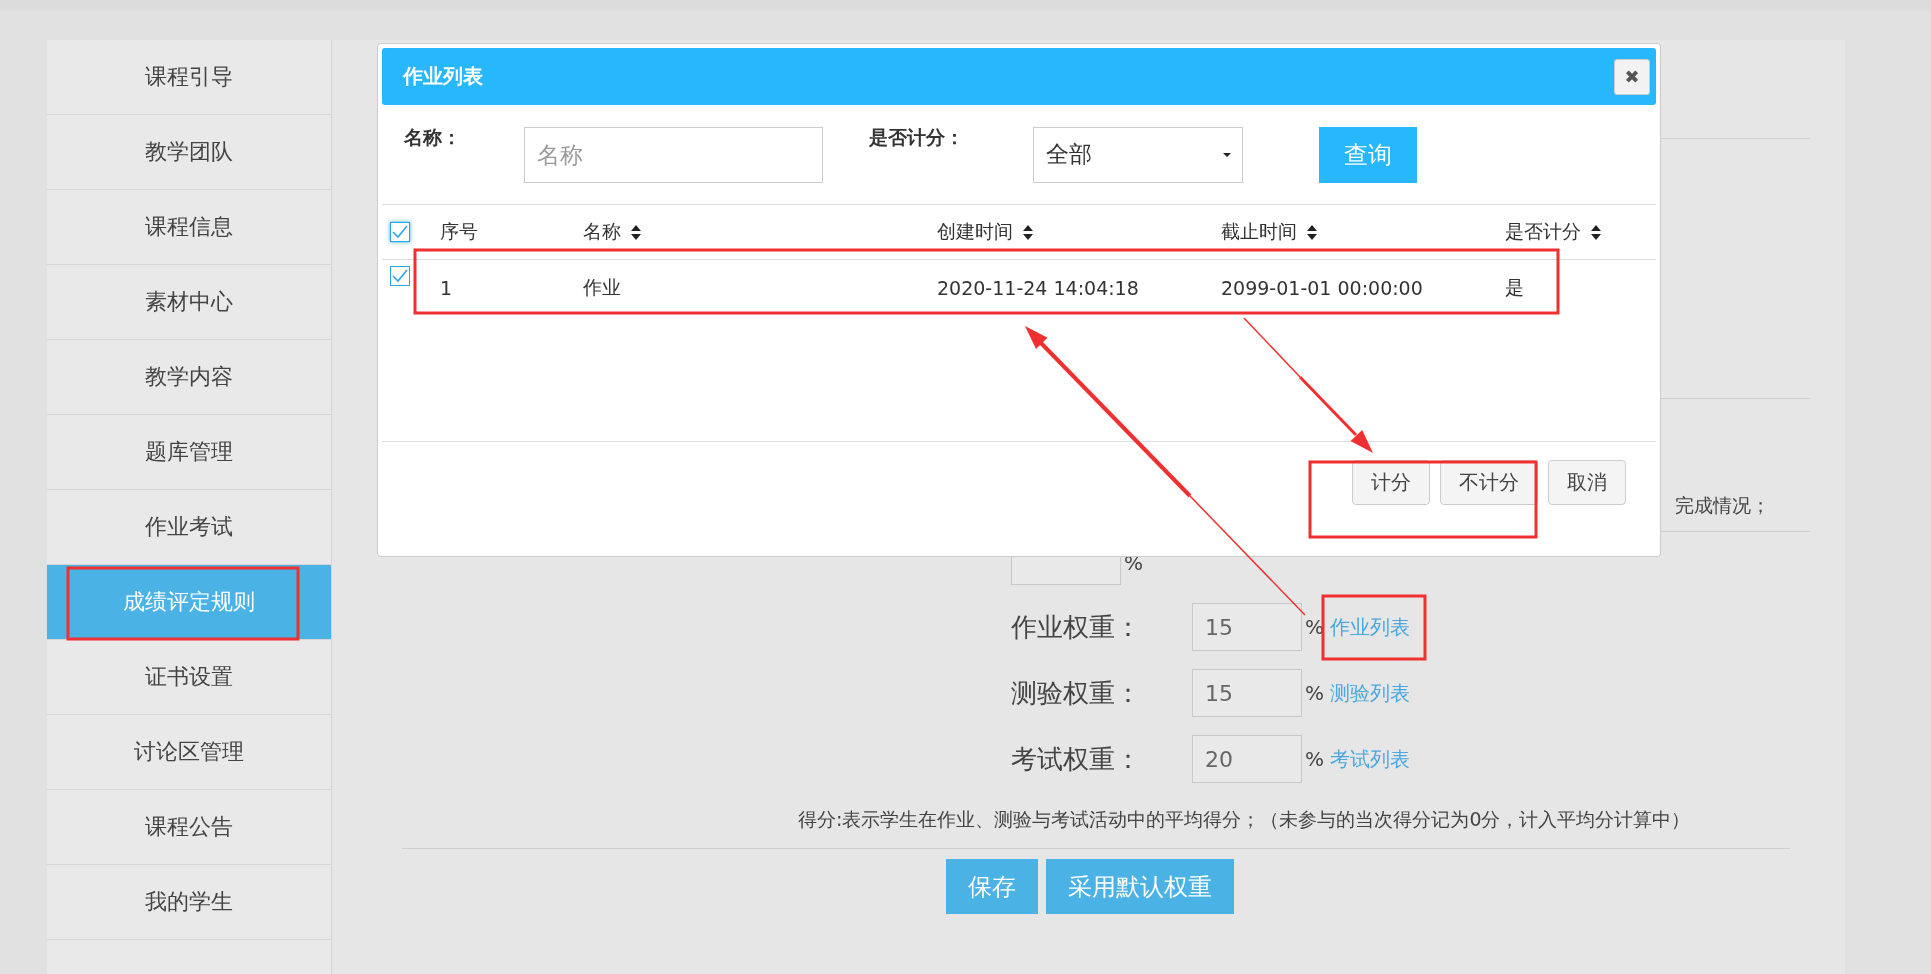  I want to click on table-cell: 2020-11-24 14:04:18, so click(1038, 288).